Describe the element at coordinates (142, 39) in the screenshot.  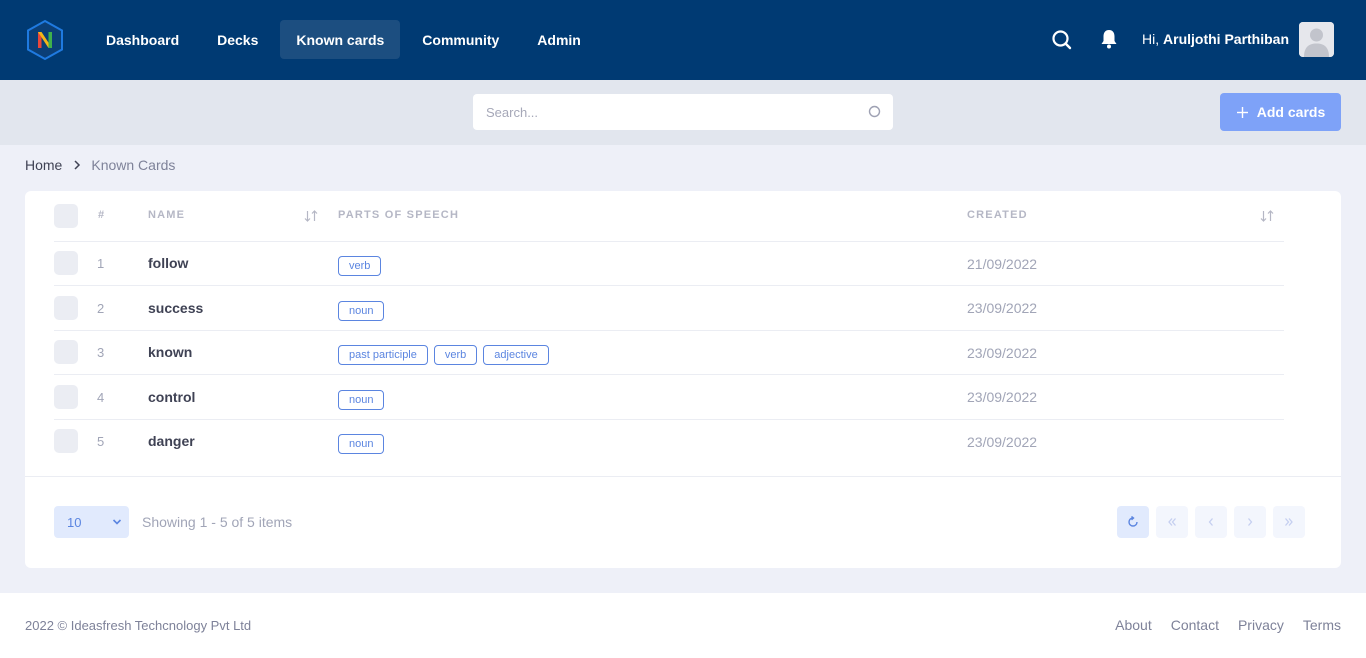
I see `nav-dashboard: Dashboard` at that location.